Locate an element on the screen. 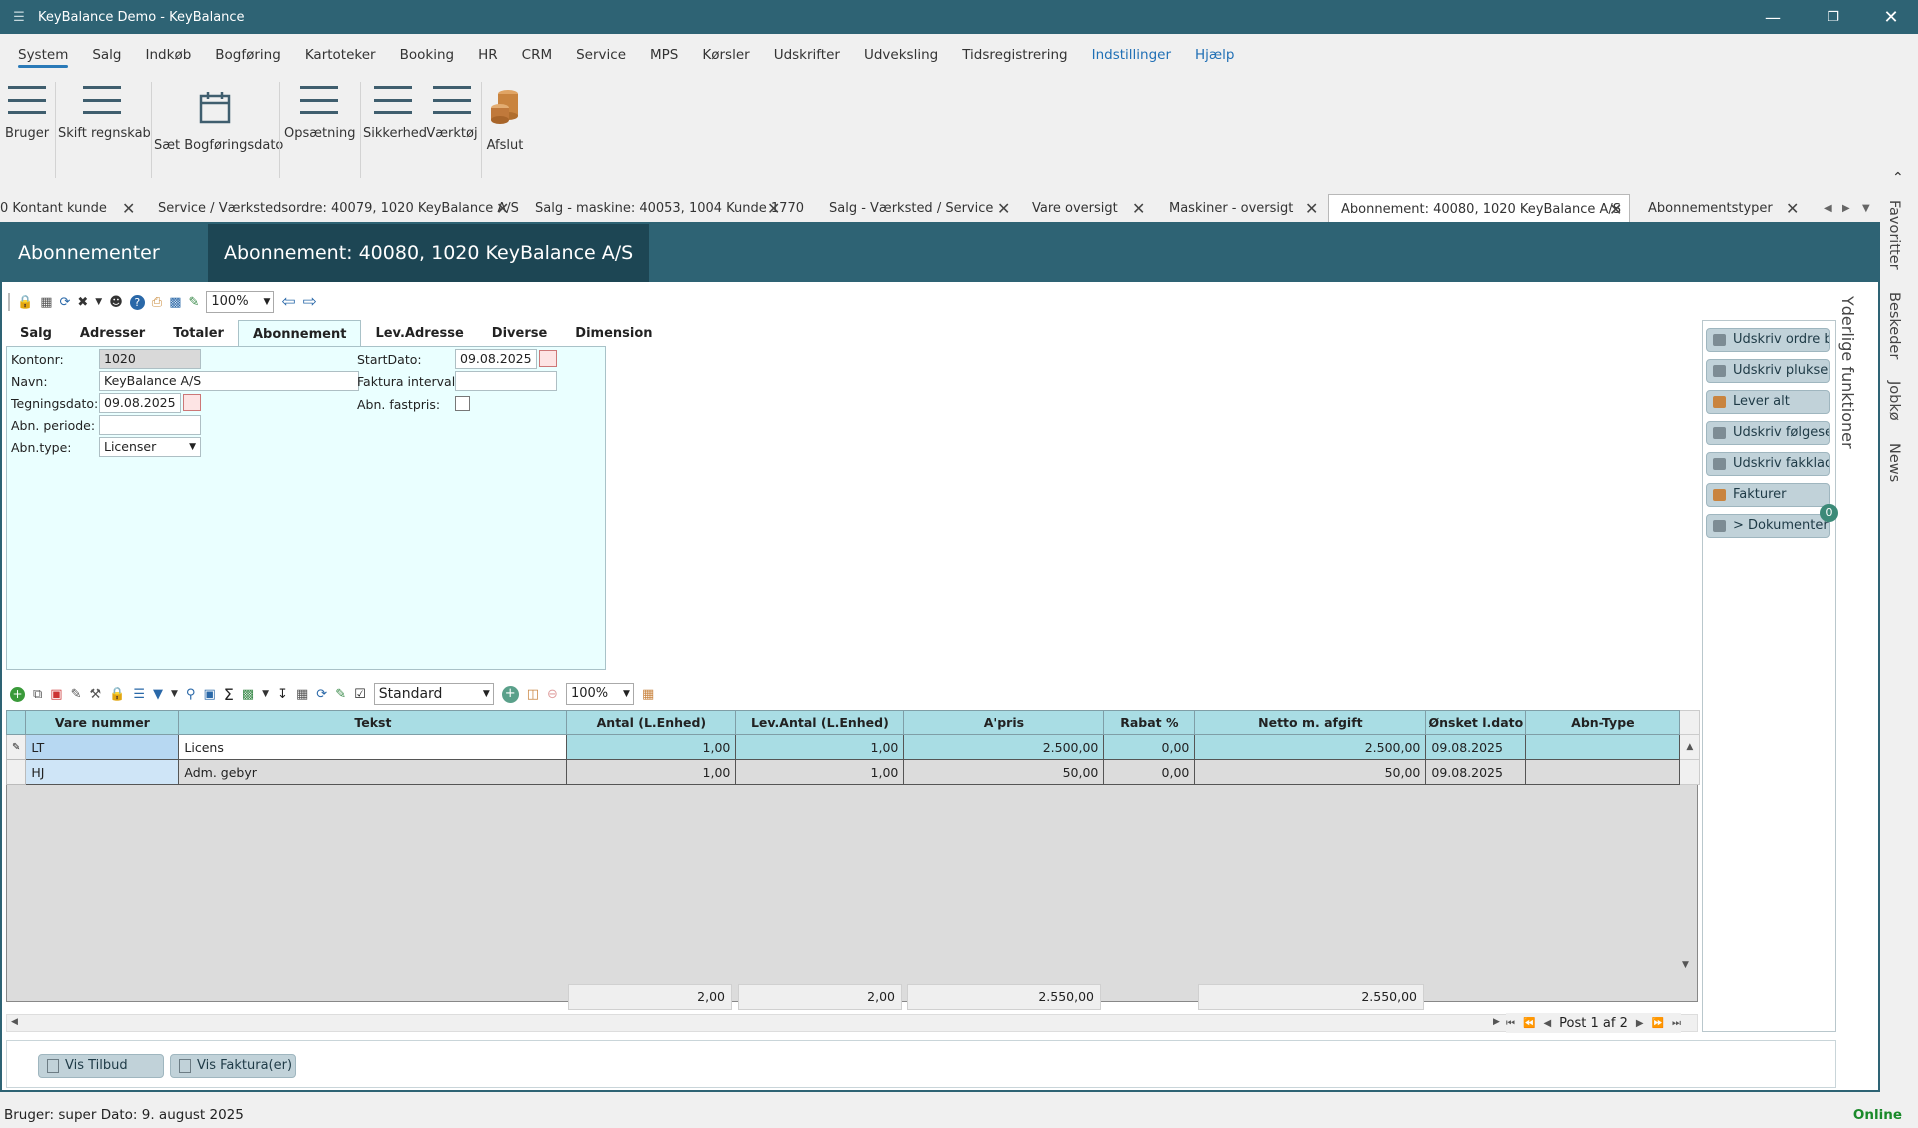  scroll-right-icon: ▶ is located at coordinates (1496, 1022).